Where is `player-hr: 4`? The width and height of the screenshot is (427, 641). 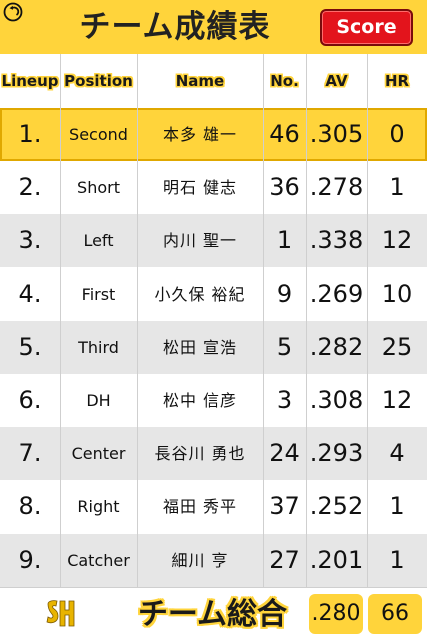 player-hr: 4 is located at coordinates (397, 453).